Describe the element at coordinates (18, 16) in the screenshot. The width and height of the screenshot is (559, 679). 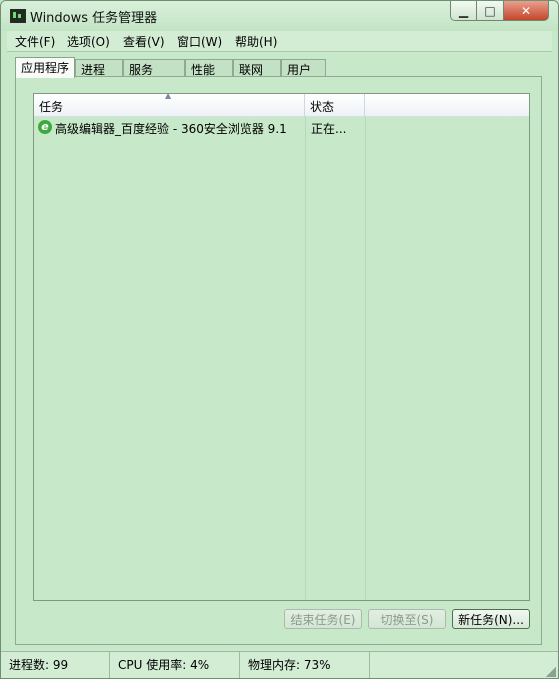
I see `task-manager-app-icon` at that location.